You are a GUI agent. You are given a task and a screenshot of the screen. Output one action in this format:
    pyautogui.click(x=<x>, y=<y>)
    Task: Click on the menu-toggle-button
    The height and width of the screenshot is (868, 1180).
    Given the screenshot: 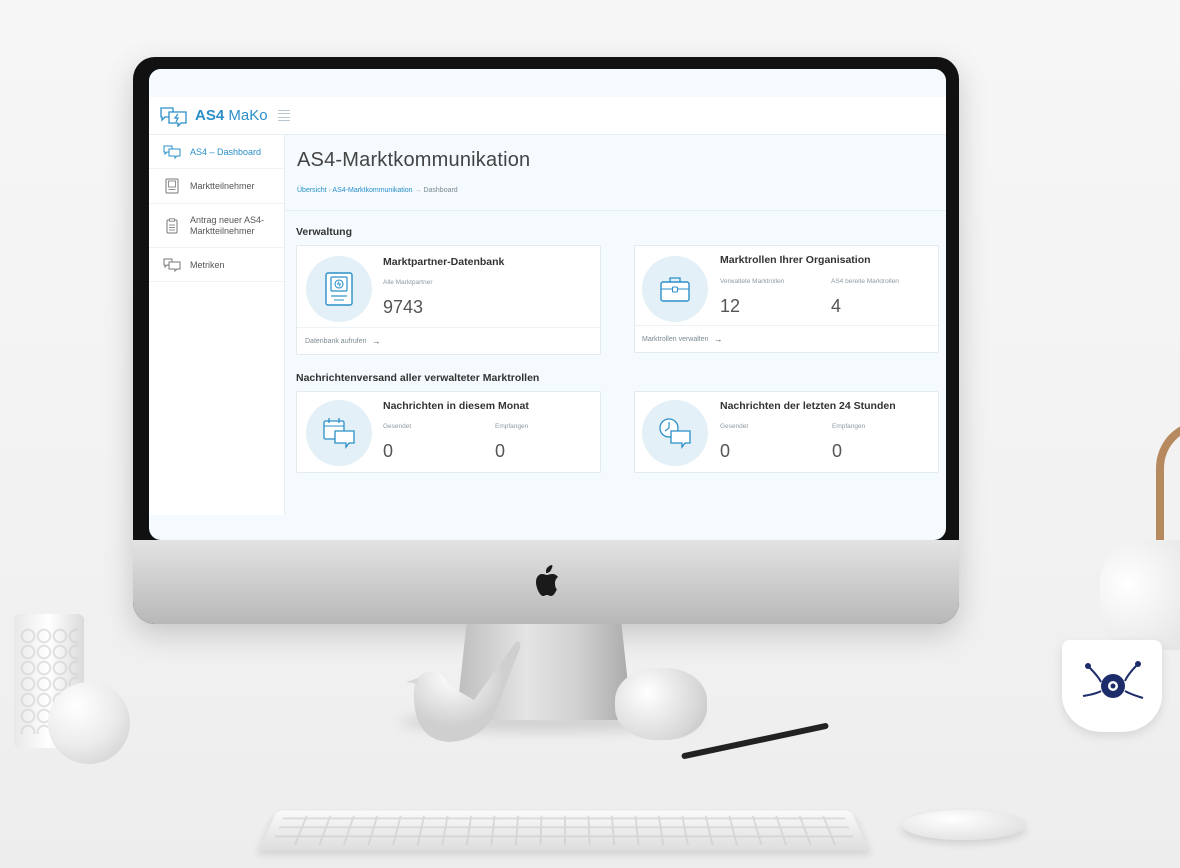 What is the action you would take?
    pyautogui.click(x=283, y=115)
    